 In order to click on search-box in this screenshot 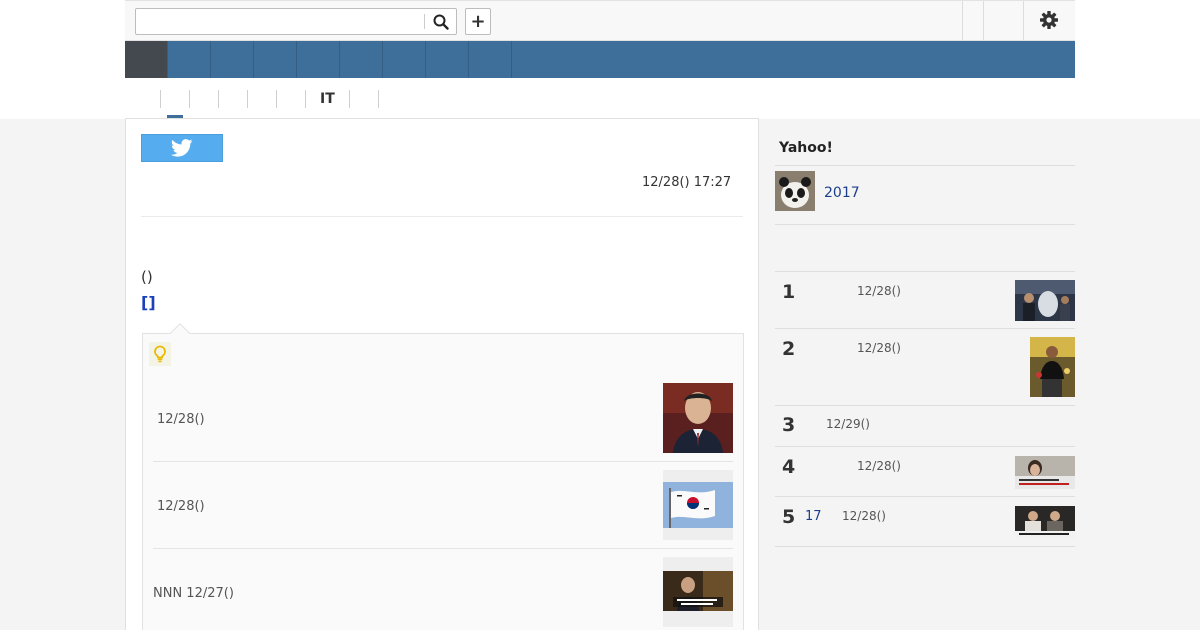, I will do `click(296, 21)`.